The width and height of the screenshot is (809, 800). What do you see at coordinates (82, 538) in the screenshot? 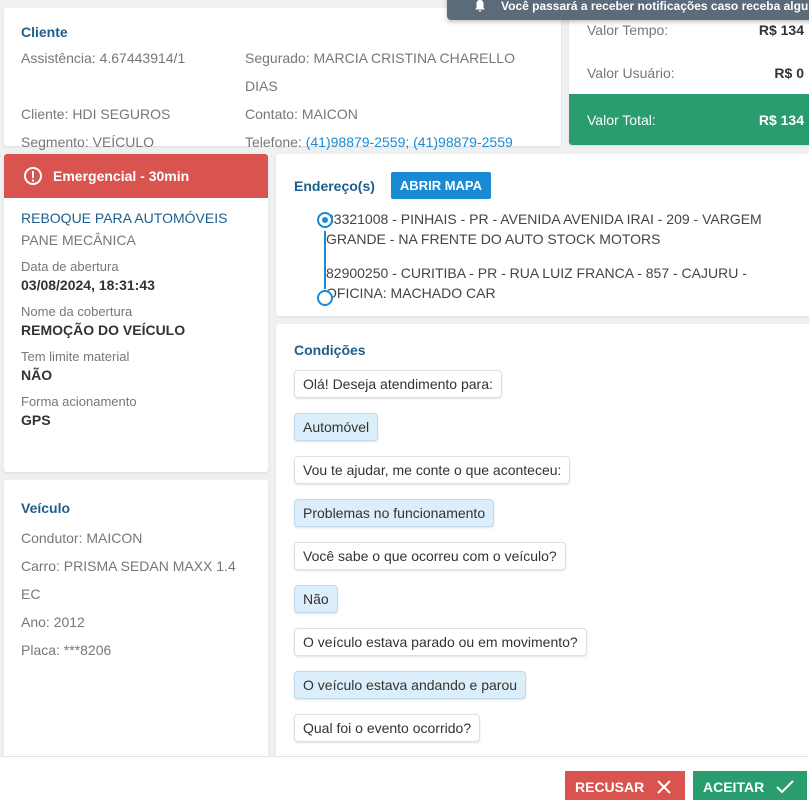
I see `condutor-text: Condutor: MAICON` at bounding box center [82, 538].